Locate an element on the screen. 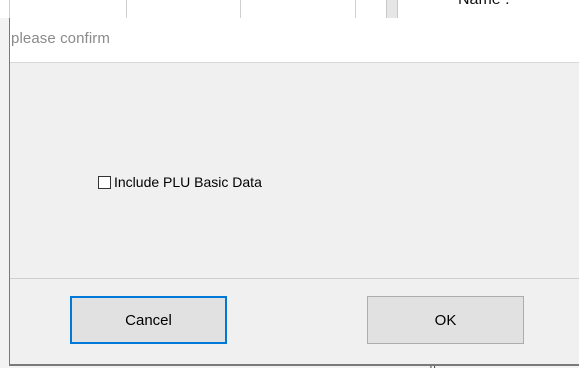 This screenshot has height=368, width=579. background-name-label: Name : is located at coordinates (484, 4).